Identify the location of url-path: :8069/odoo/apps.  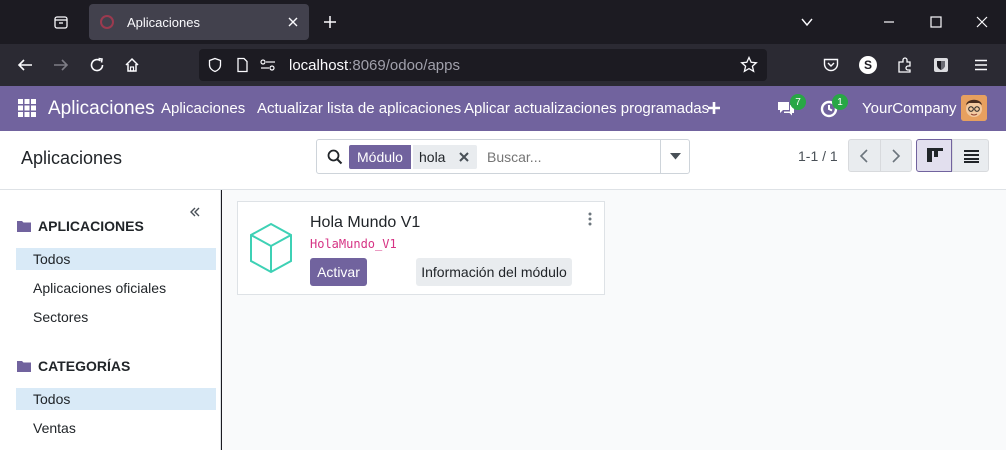
(404, 65).